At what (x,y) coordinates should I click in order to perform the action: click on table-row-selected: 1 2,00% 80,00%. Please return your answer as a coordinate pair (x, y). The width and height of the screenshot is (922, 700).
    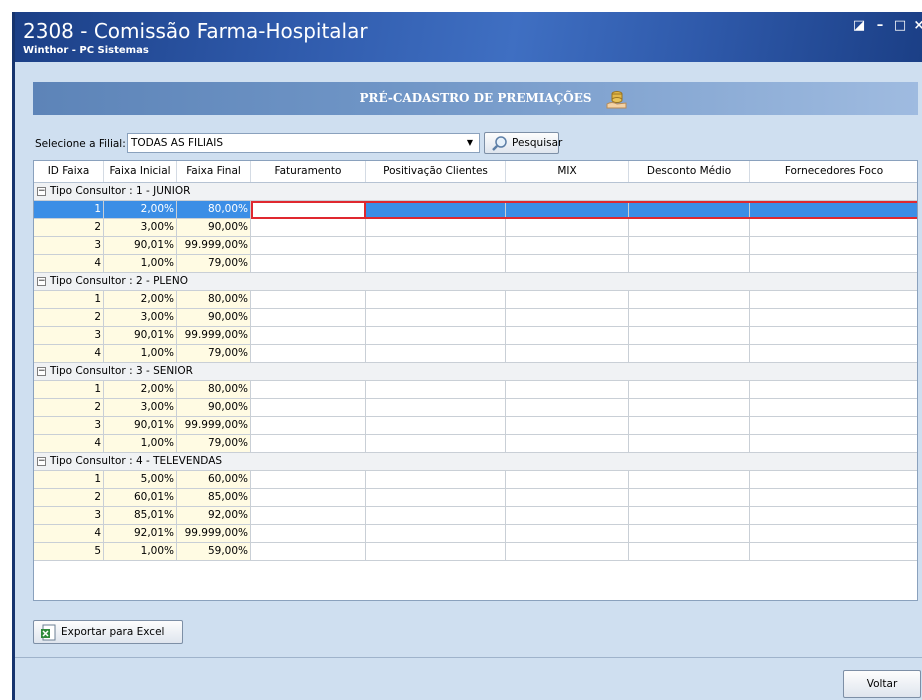
    Looking at the image, I should click on (475, 210).